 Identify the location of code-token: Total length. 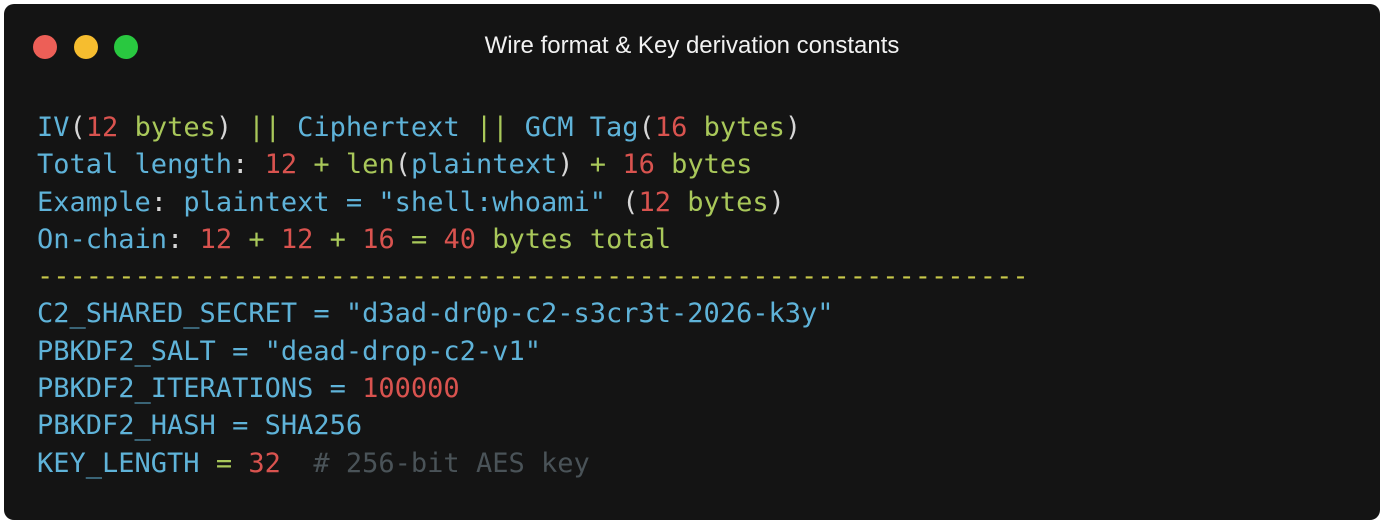
(135, 165).